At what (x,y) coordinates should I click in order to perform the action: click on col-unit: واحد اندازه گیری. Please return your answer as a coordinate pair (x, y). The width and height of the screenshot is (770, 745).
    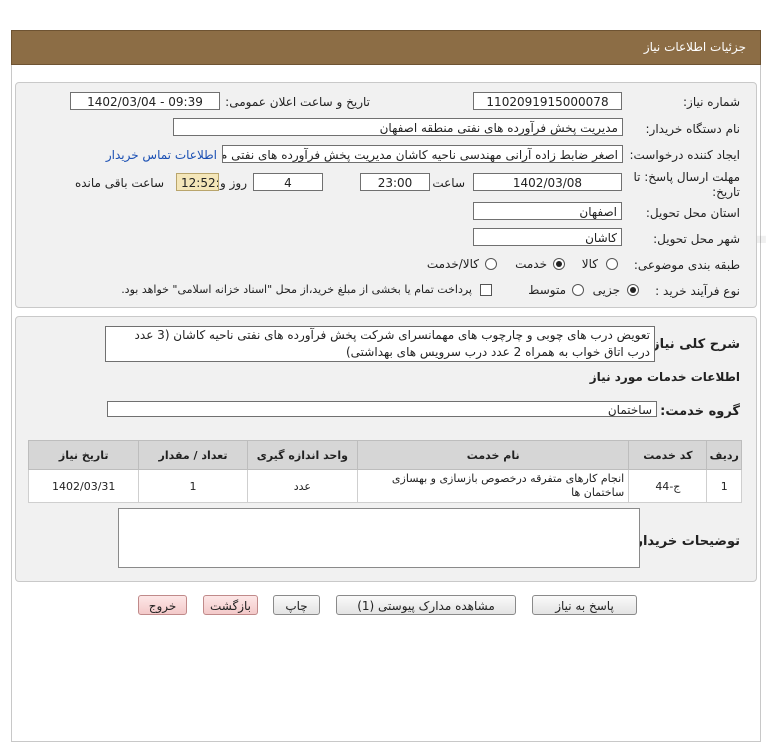
    Looking at the image, I should click on (302, 455).